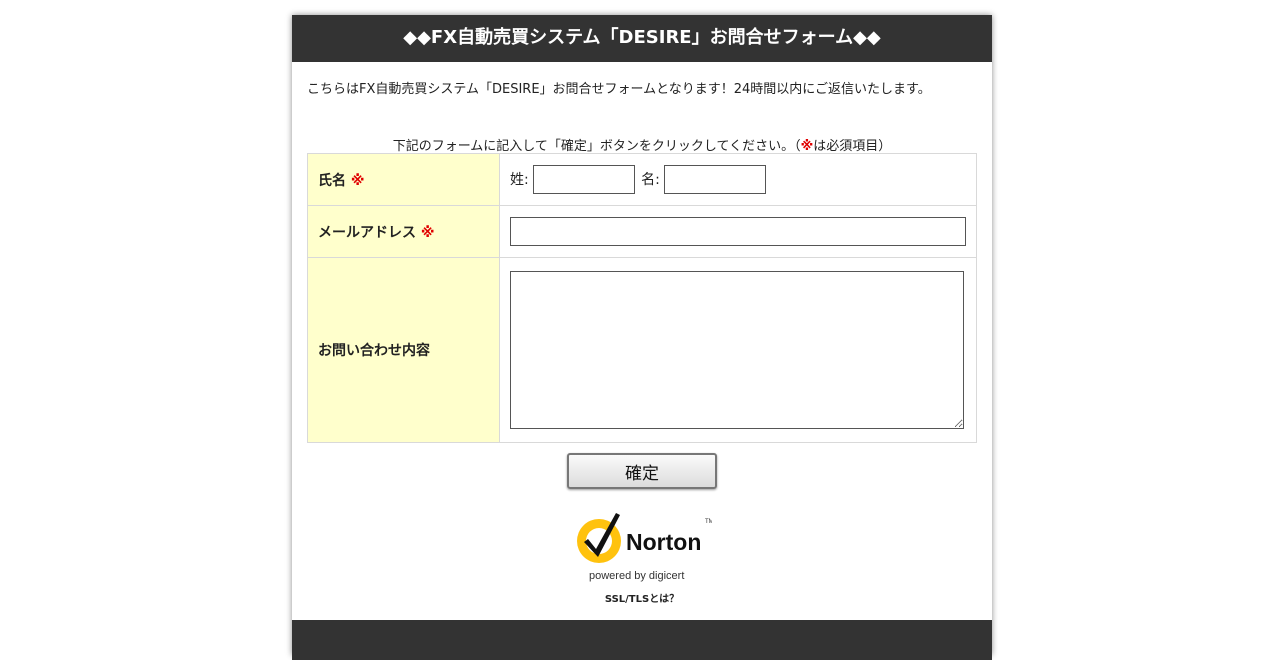 The height and width of the screenshot is (660, 1284). I want to click on instruction-text-before: 下記のフォームに記入して「確定」ボタンをクリックしてください。（, so click(596, 146).